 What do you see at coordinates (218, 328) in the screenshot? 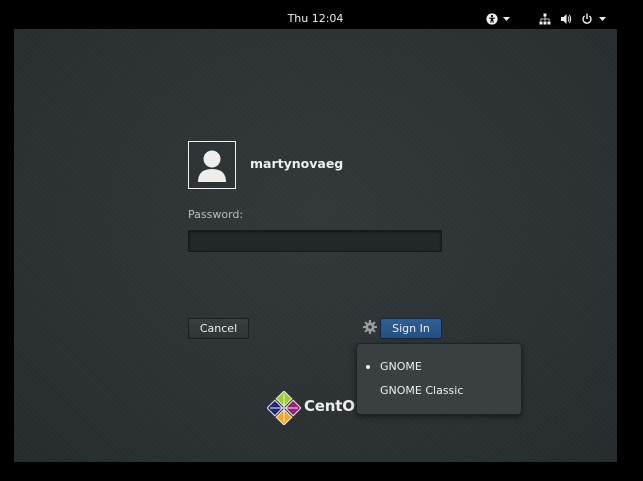
I see `cancel-button: Cancel` at bounding box center [218, 328].